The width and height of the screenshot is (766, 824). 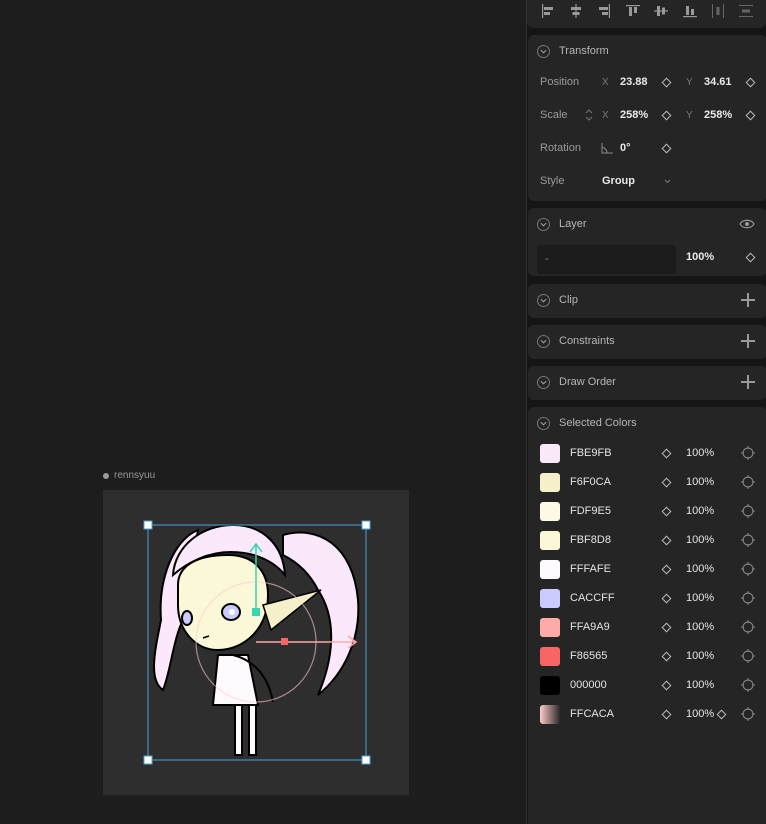 What do you see at coordinates (647, 453) in the screenshot?
I see `color-row: FBE9FB 100%` at bounding box center [647, 453].